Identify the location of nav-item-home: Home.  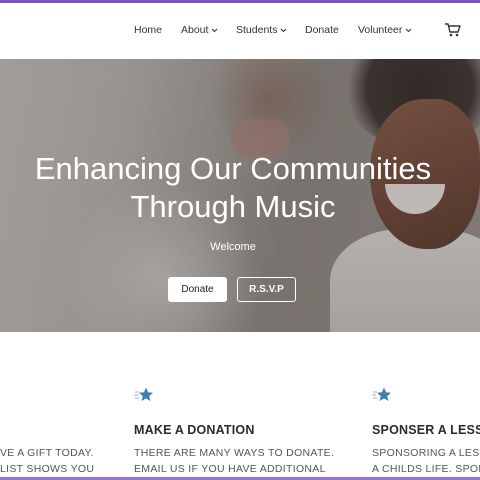
(148, 30).